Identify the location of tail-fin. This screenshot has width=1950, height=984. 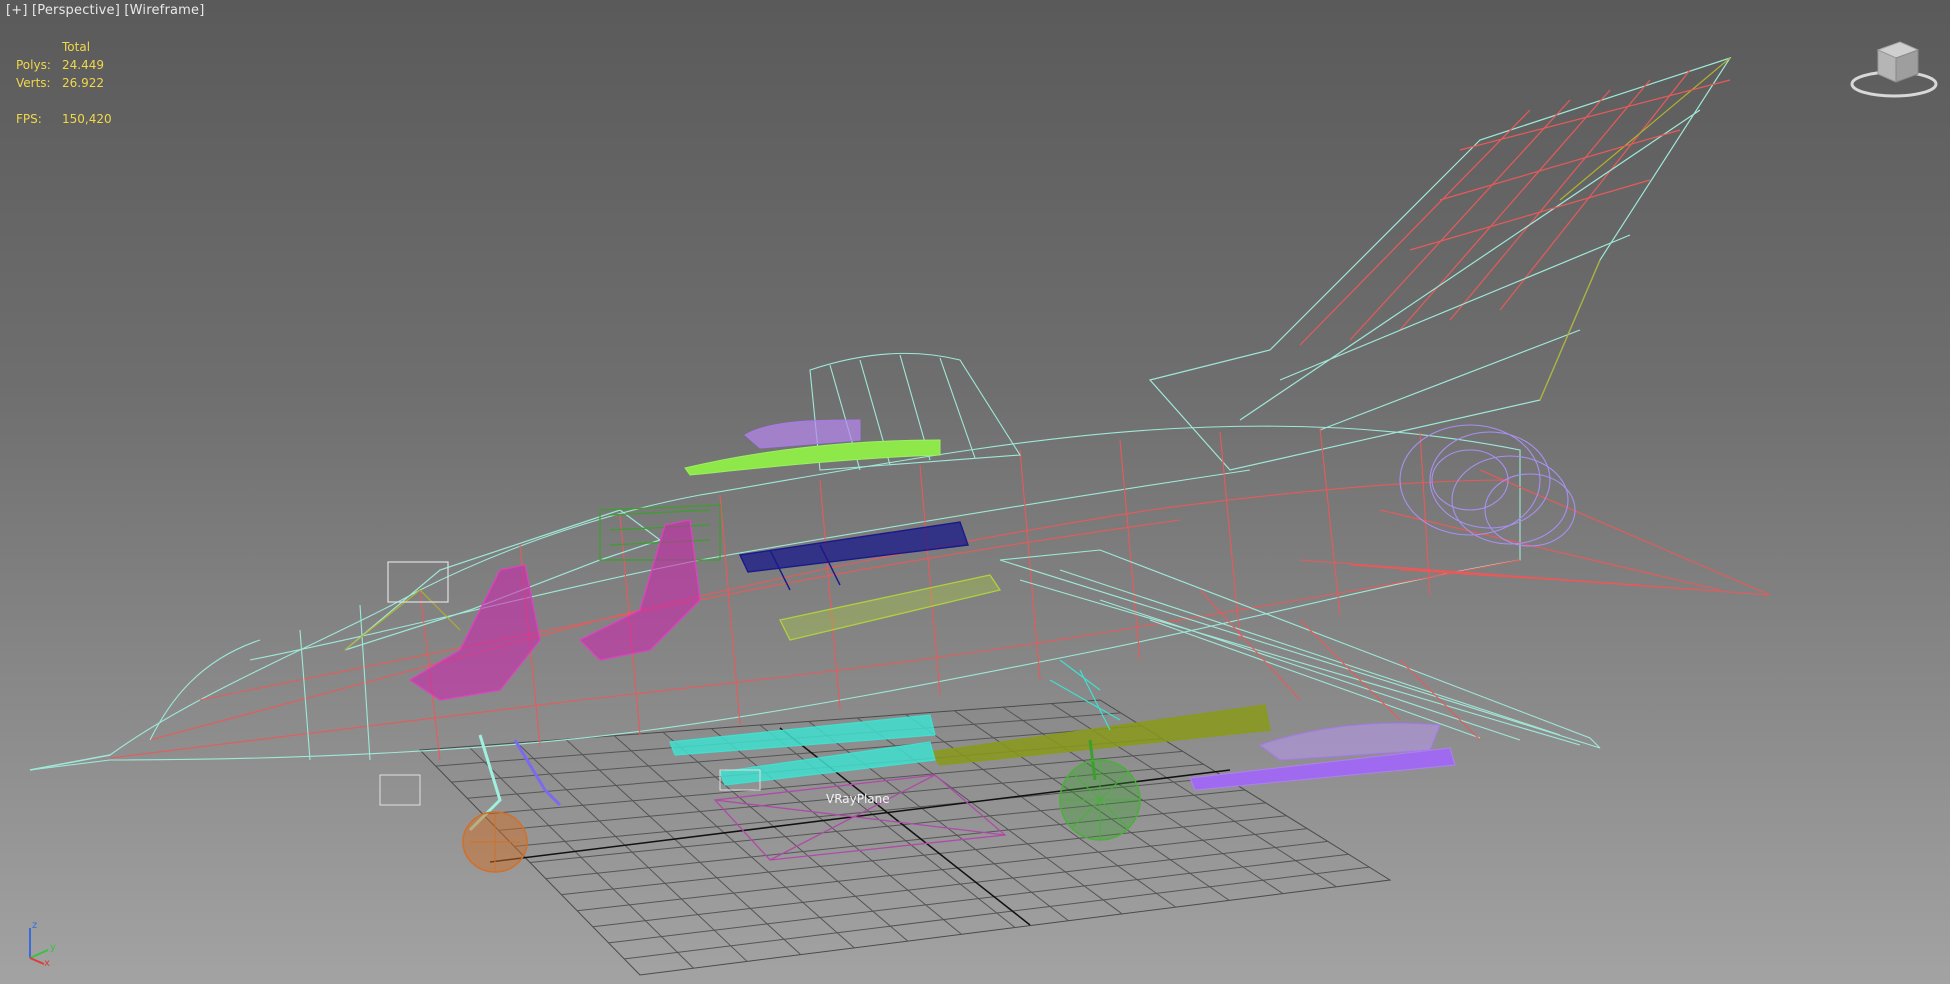
(1440, 263).